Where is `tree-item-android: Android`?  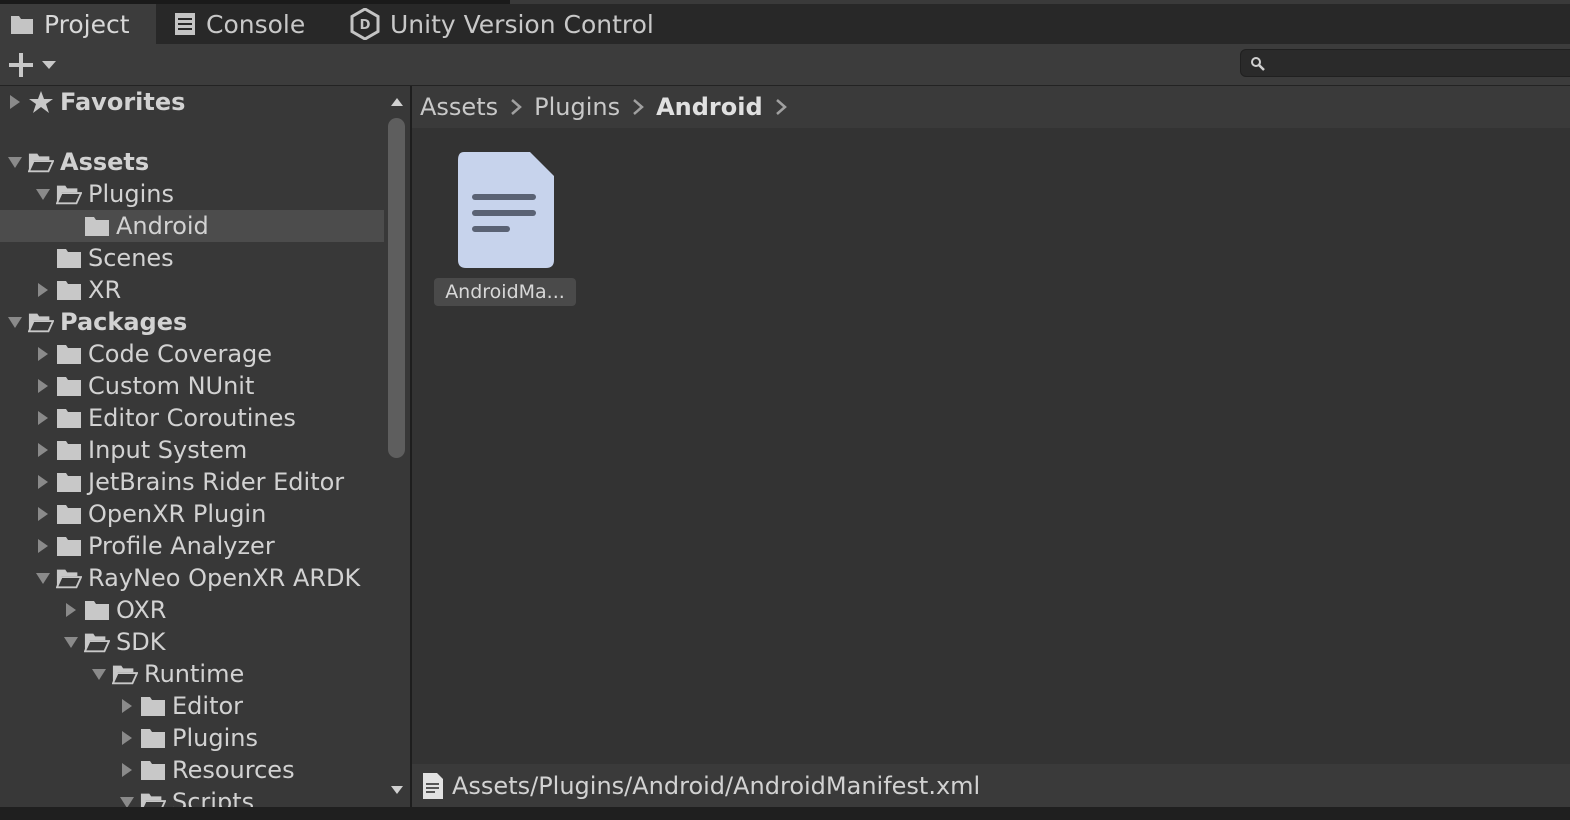 tree-item-android: Android is located at coordinates (192, 226).